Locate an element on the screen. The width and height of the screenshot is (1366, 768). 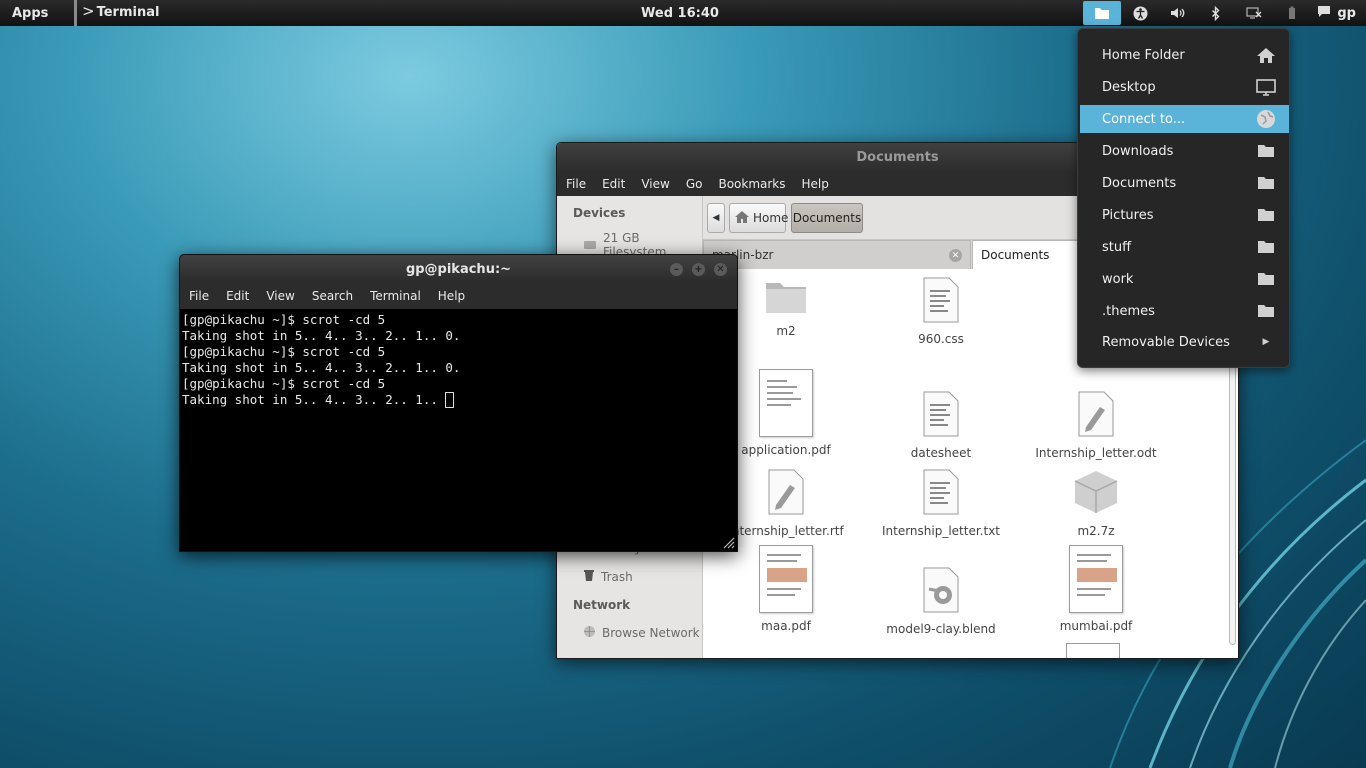
menu-terminal: Terminal is located at coordinates (395, 296).